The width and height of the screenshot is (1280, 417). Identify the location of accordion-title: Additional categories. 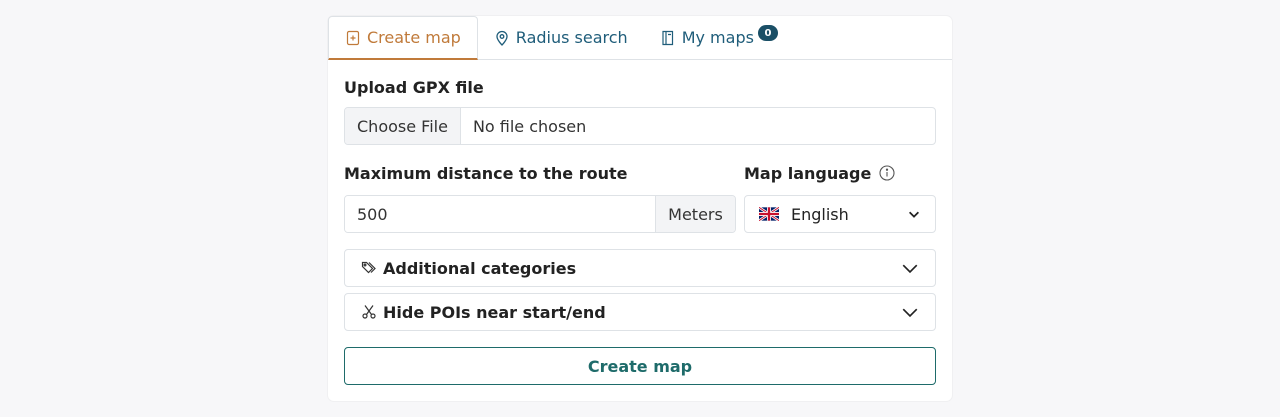
(480, 268).